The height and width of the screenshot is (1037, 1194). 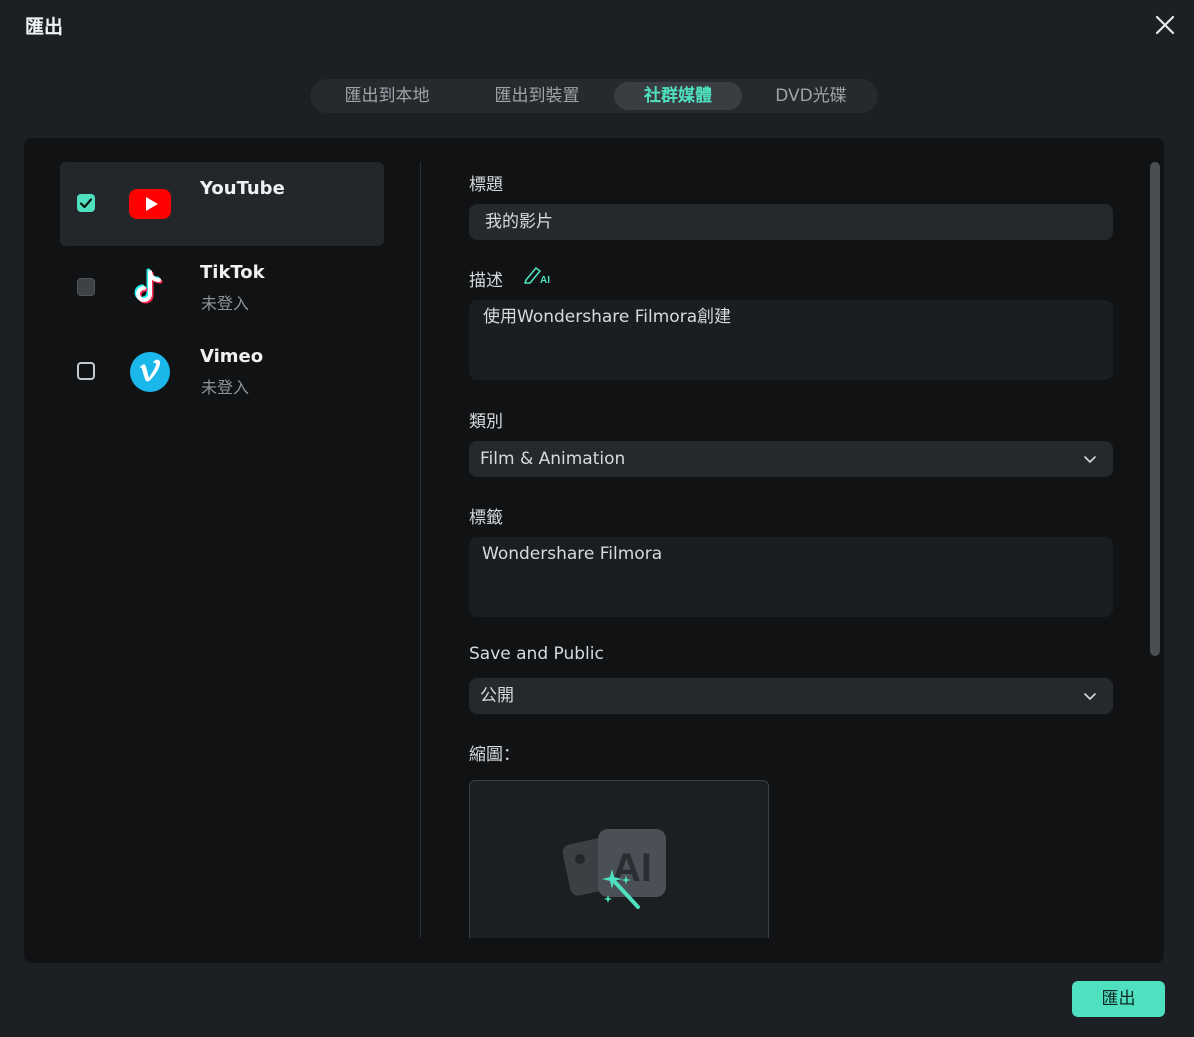 I want to click on form-scrollbar, so click(x=1155, y=409).